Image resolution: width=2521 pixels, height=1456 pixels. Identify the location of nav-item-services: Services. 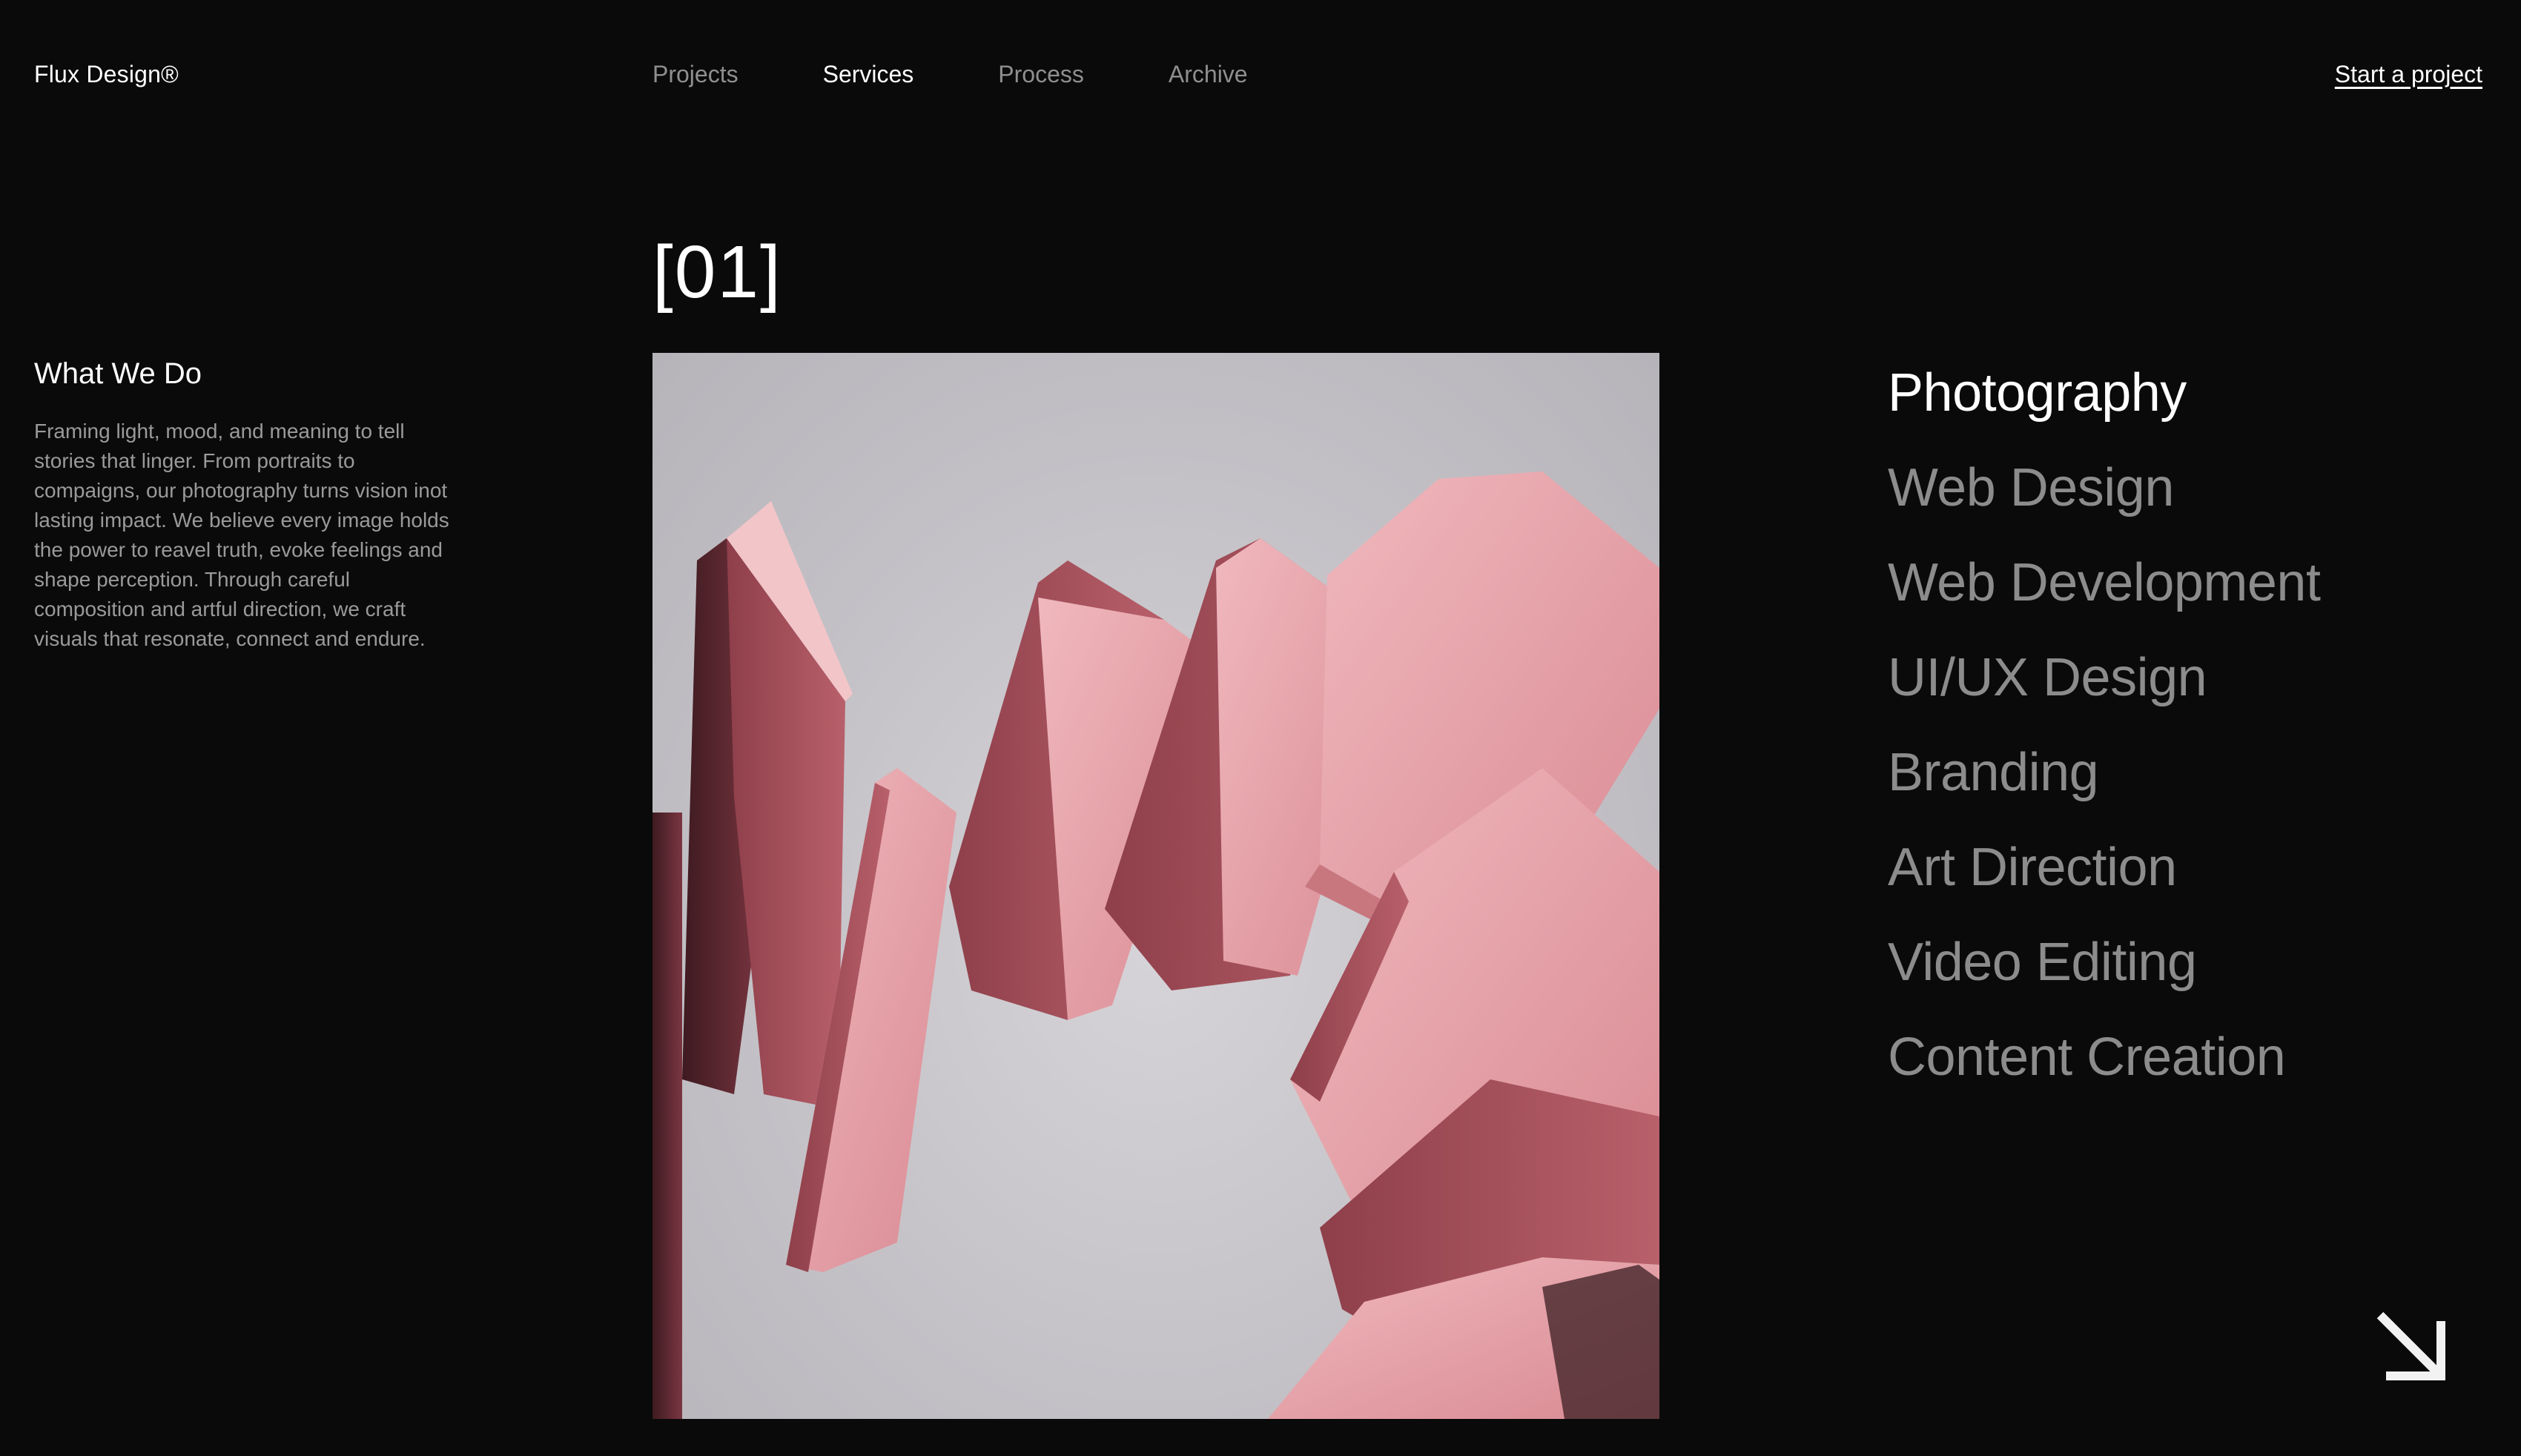
(868, 74).